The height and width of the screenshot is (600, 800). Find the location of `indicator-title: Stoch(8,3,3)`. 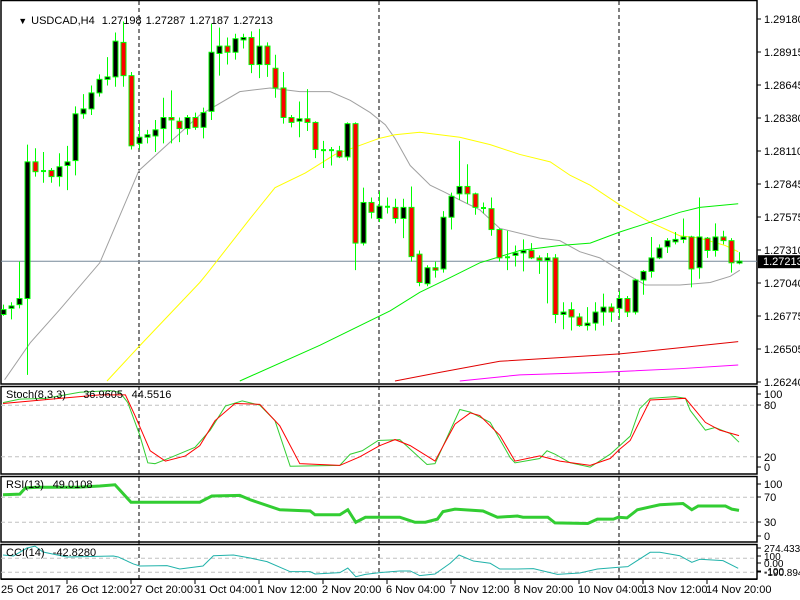

indicator-title: Stoch(8,3,3) is located at coordinates (36, 395).